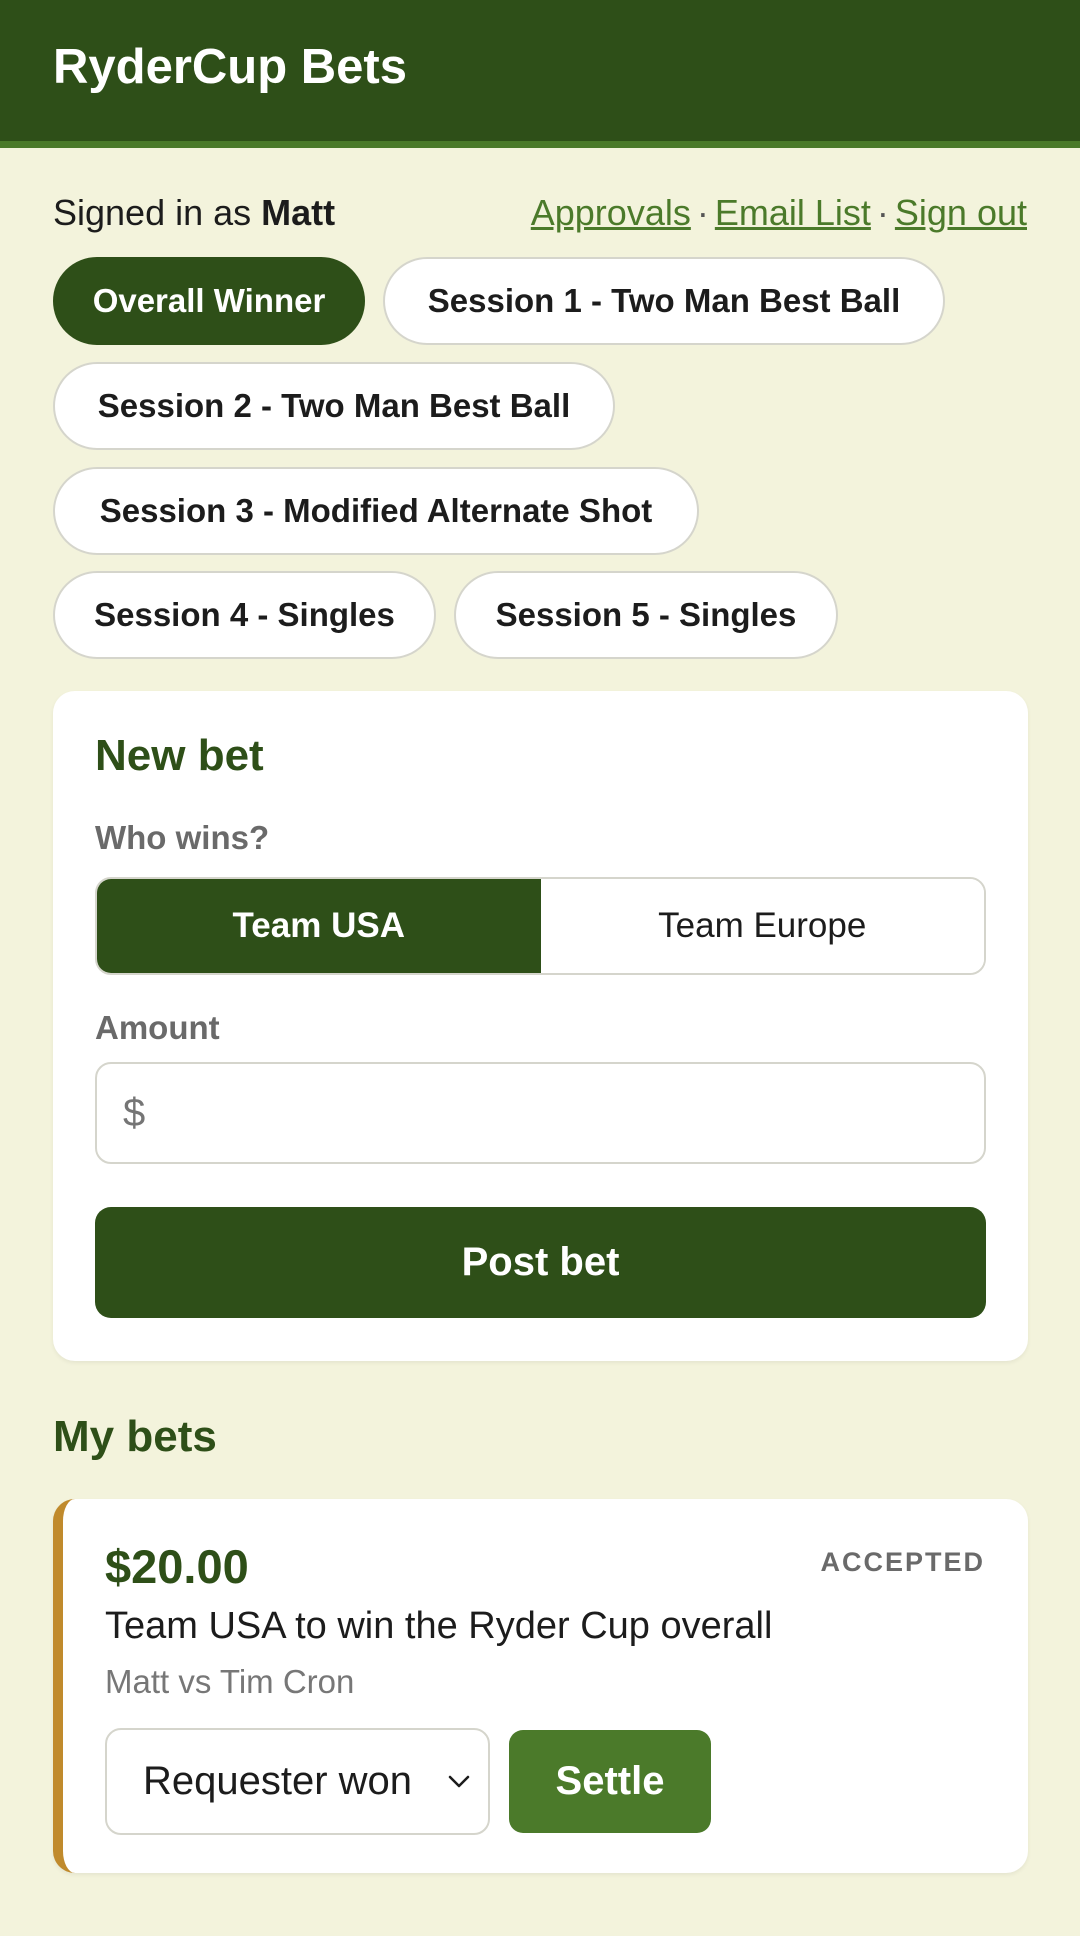  What do you see at coordinates (179, 755) in the screenshot?
I see `new-bet-heading: New bet` at bounding box center [179, 755].